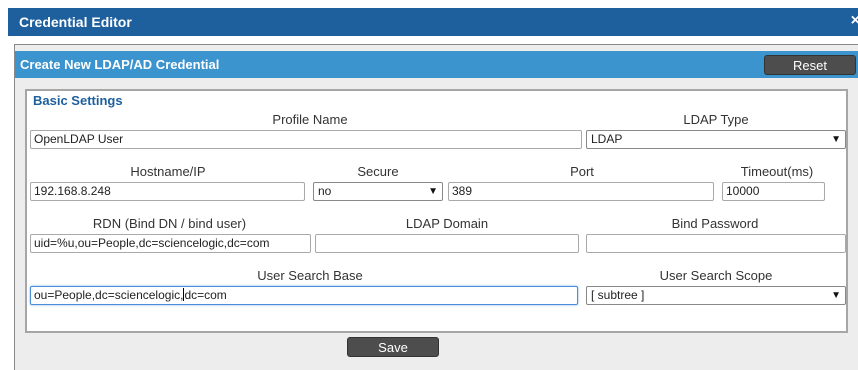  I want to click on save-button: Save, so click(393, 347).